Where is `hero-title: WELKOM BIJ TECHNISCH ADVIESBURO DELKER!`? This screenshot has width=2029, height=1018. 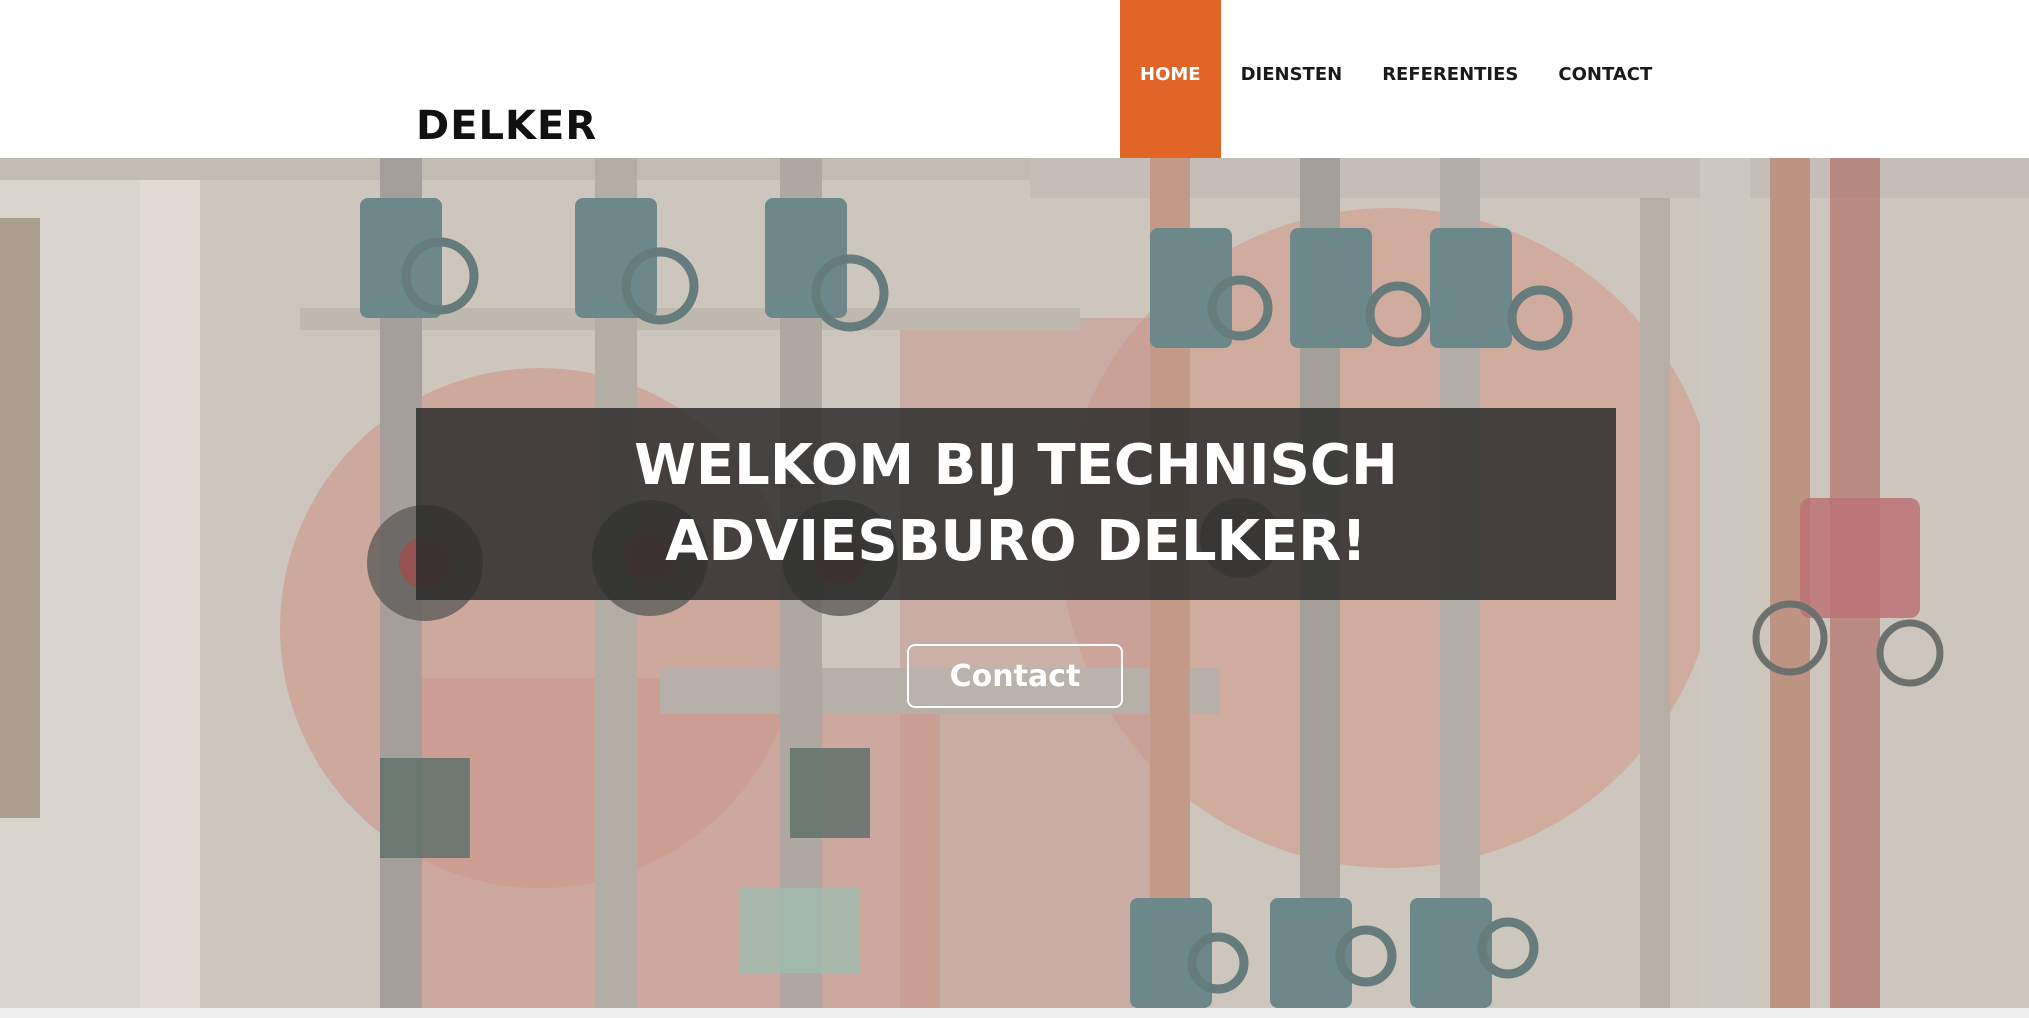 hero-title: WELKOM BIJ TECHNISCH ADVIESBURO DELKER! is located at coordinates (1016, 503).